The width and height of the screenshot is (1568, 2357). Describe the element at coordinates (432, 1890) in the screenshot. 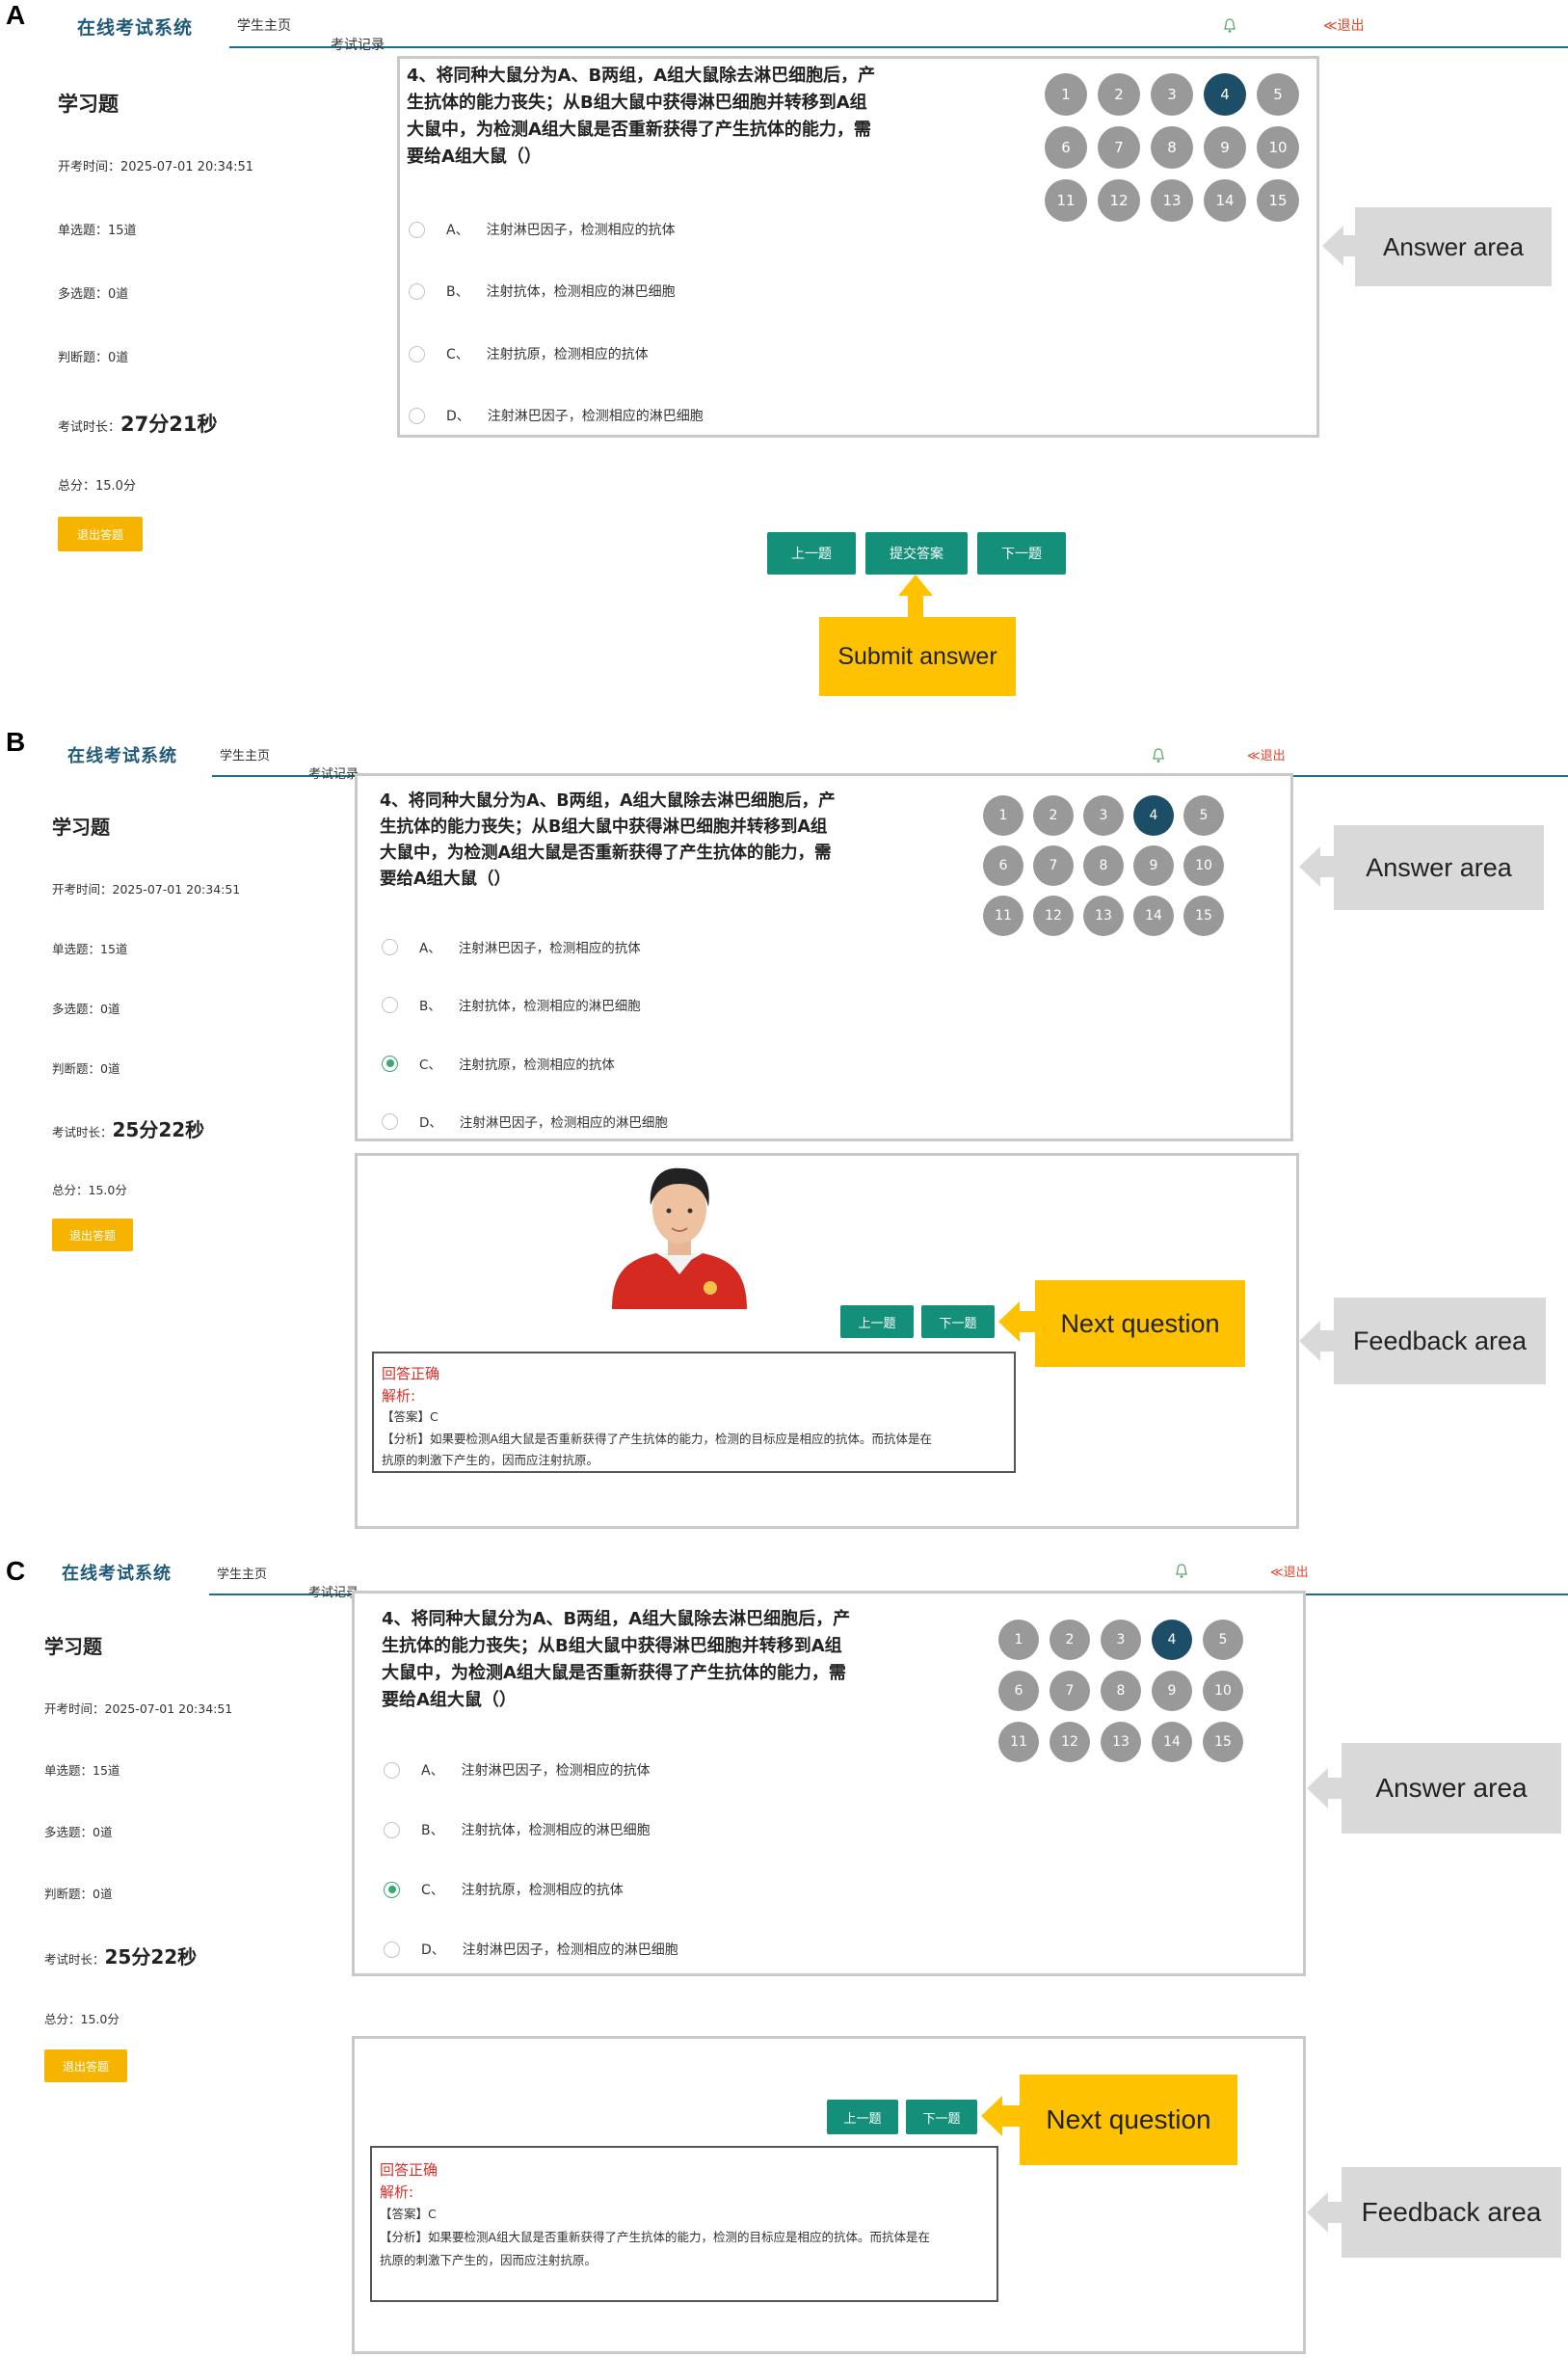

I see `option-letter: C、` at that location.